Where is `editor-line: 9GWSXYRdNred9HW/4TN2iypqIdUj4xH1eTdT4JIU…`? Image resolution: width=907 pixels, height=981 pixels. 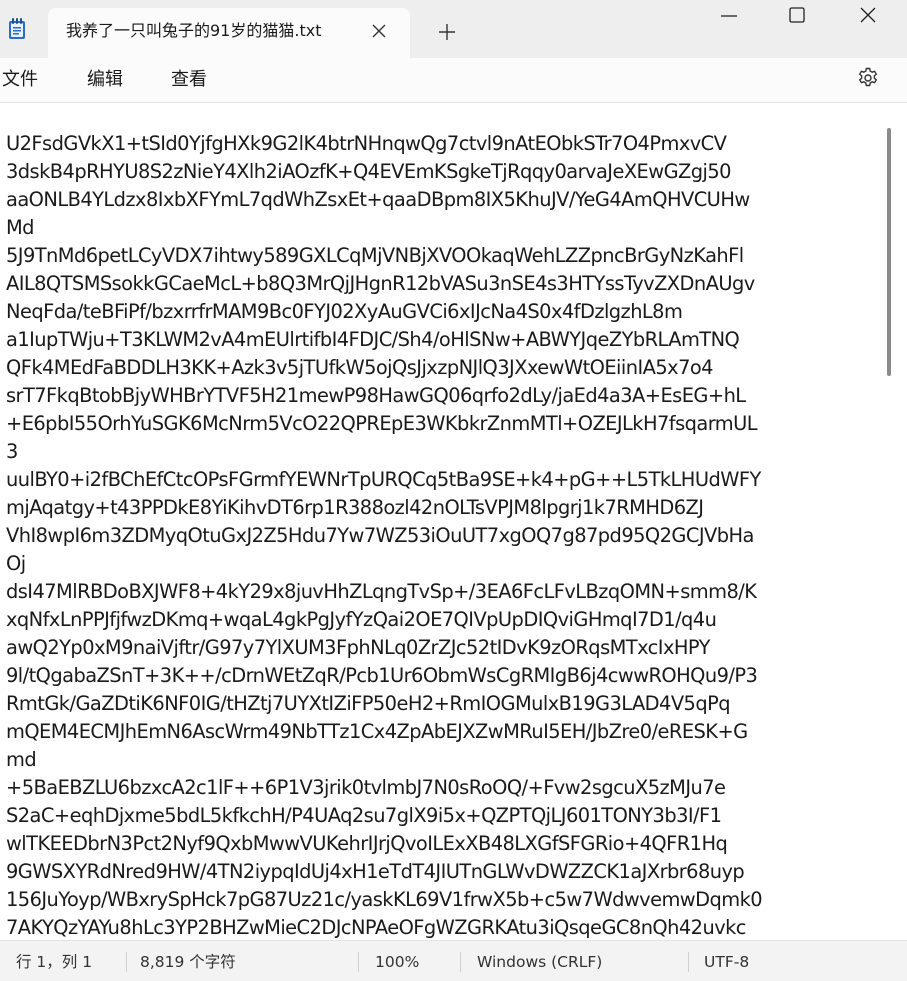
editor-line: 9GWSXYRdNred9HW/4TN2iypqIdUj4xH1eTdT4JIU… is located at coordinates (375, 871).